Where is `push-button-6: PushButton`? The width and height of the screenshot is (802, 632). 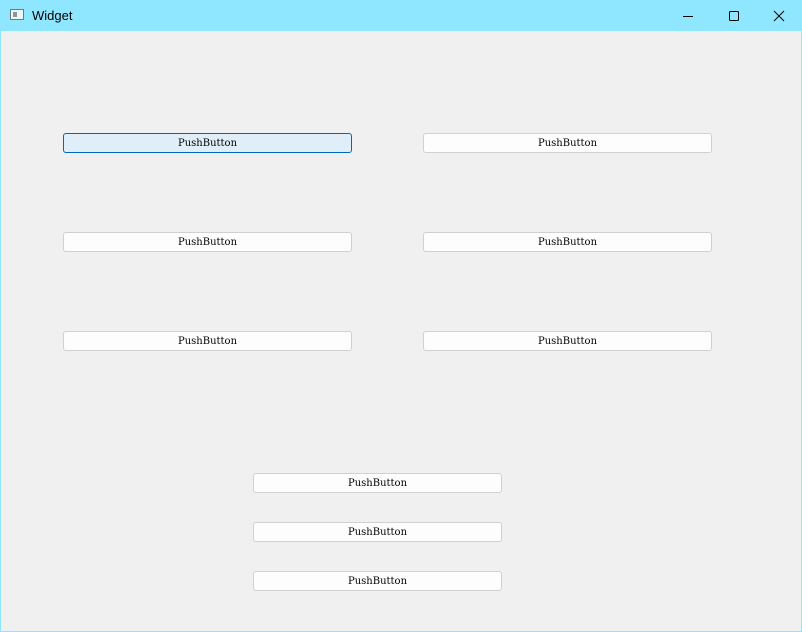 push-button-6: PushButton is located at coordinates (567, 341).